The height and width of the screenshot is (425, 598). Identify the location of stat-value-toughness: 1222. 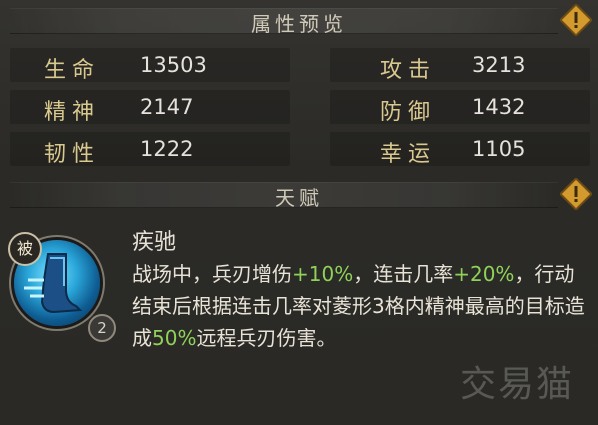
(167, 149).